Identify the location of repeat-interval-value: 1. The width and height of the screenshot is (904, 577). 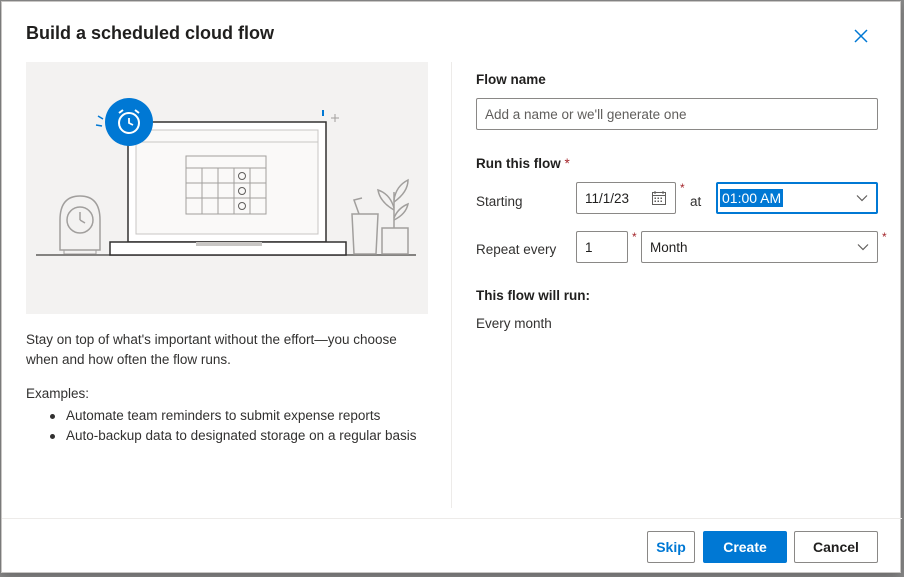
(589, 247).